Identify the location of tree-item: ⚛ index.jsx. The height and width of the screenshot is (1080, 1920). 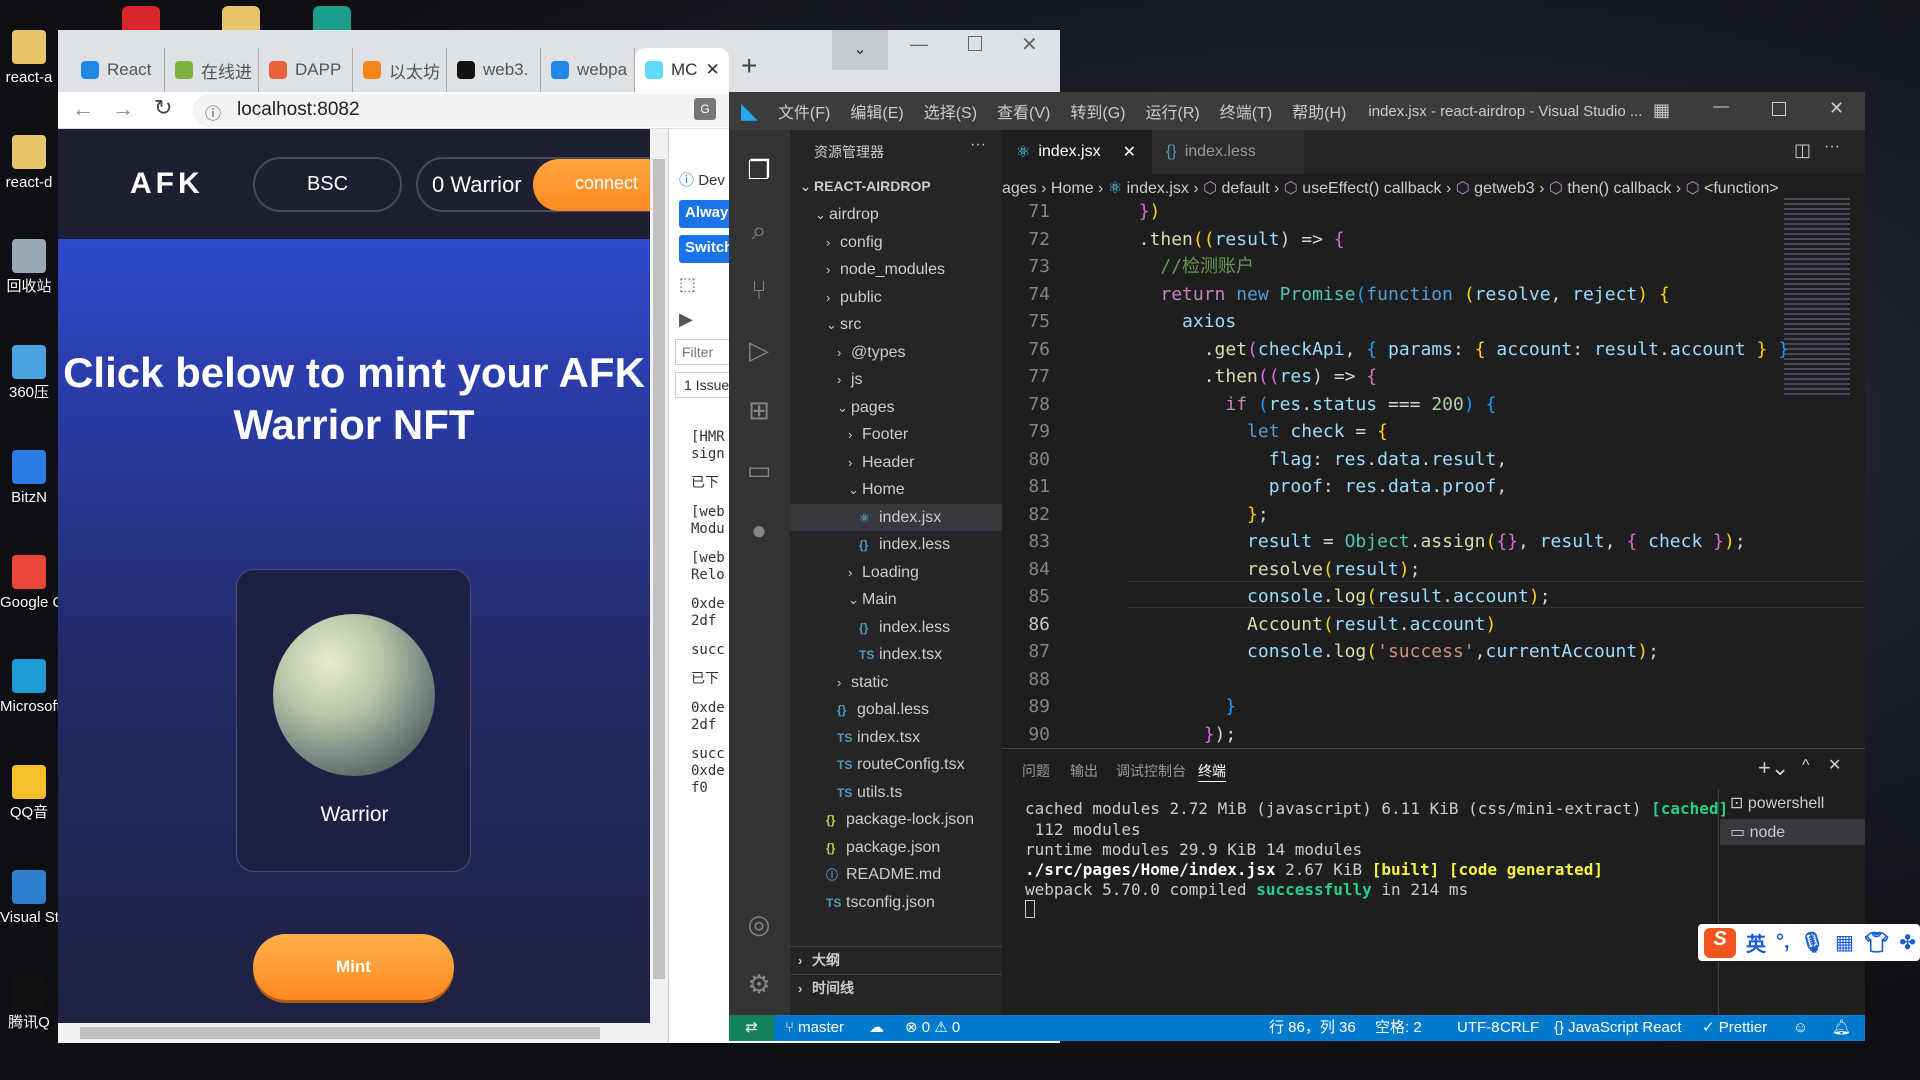
(896, 517).